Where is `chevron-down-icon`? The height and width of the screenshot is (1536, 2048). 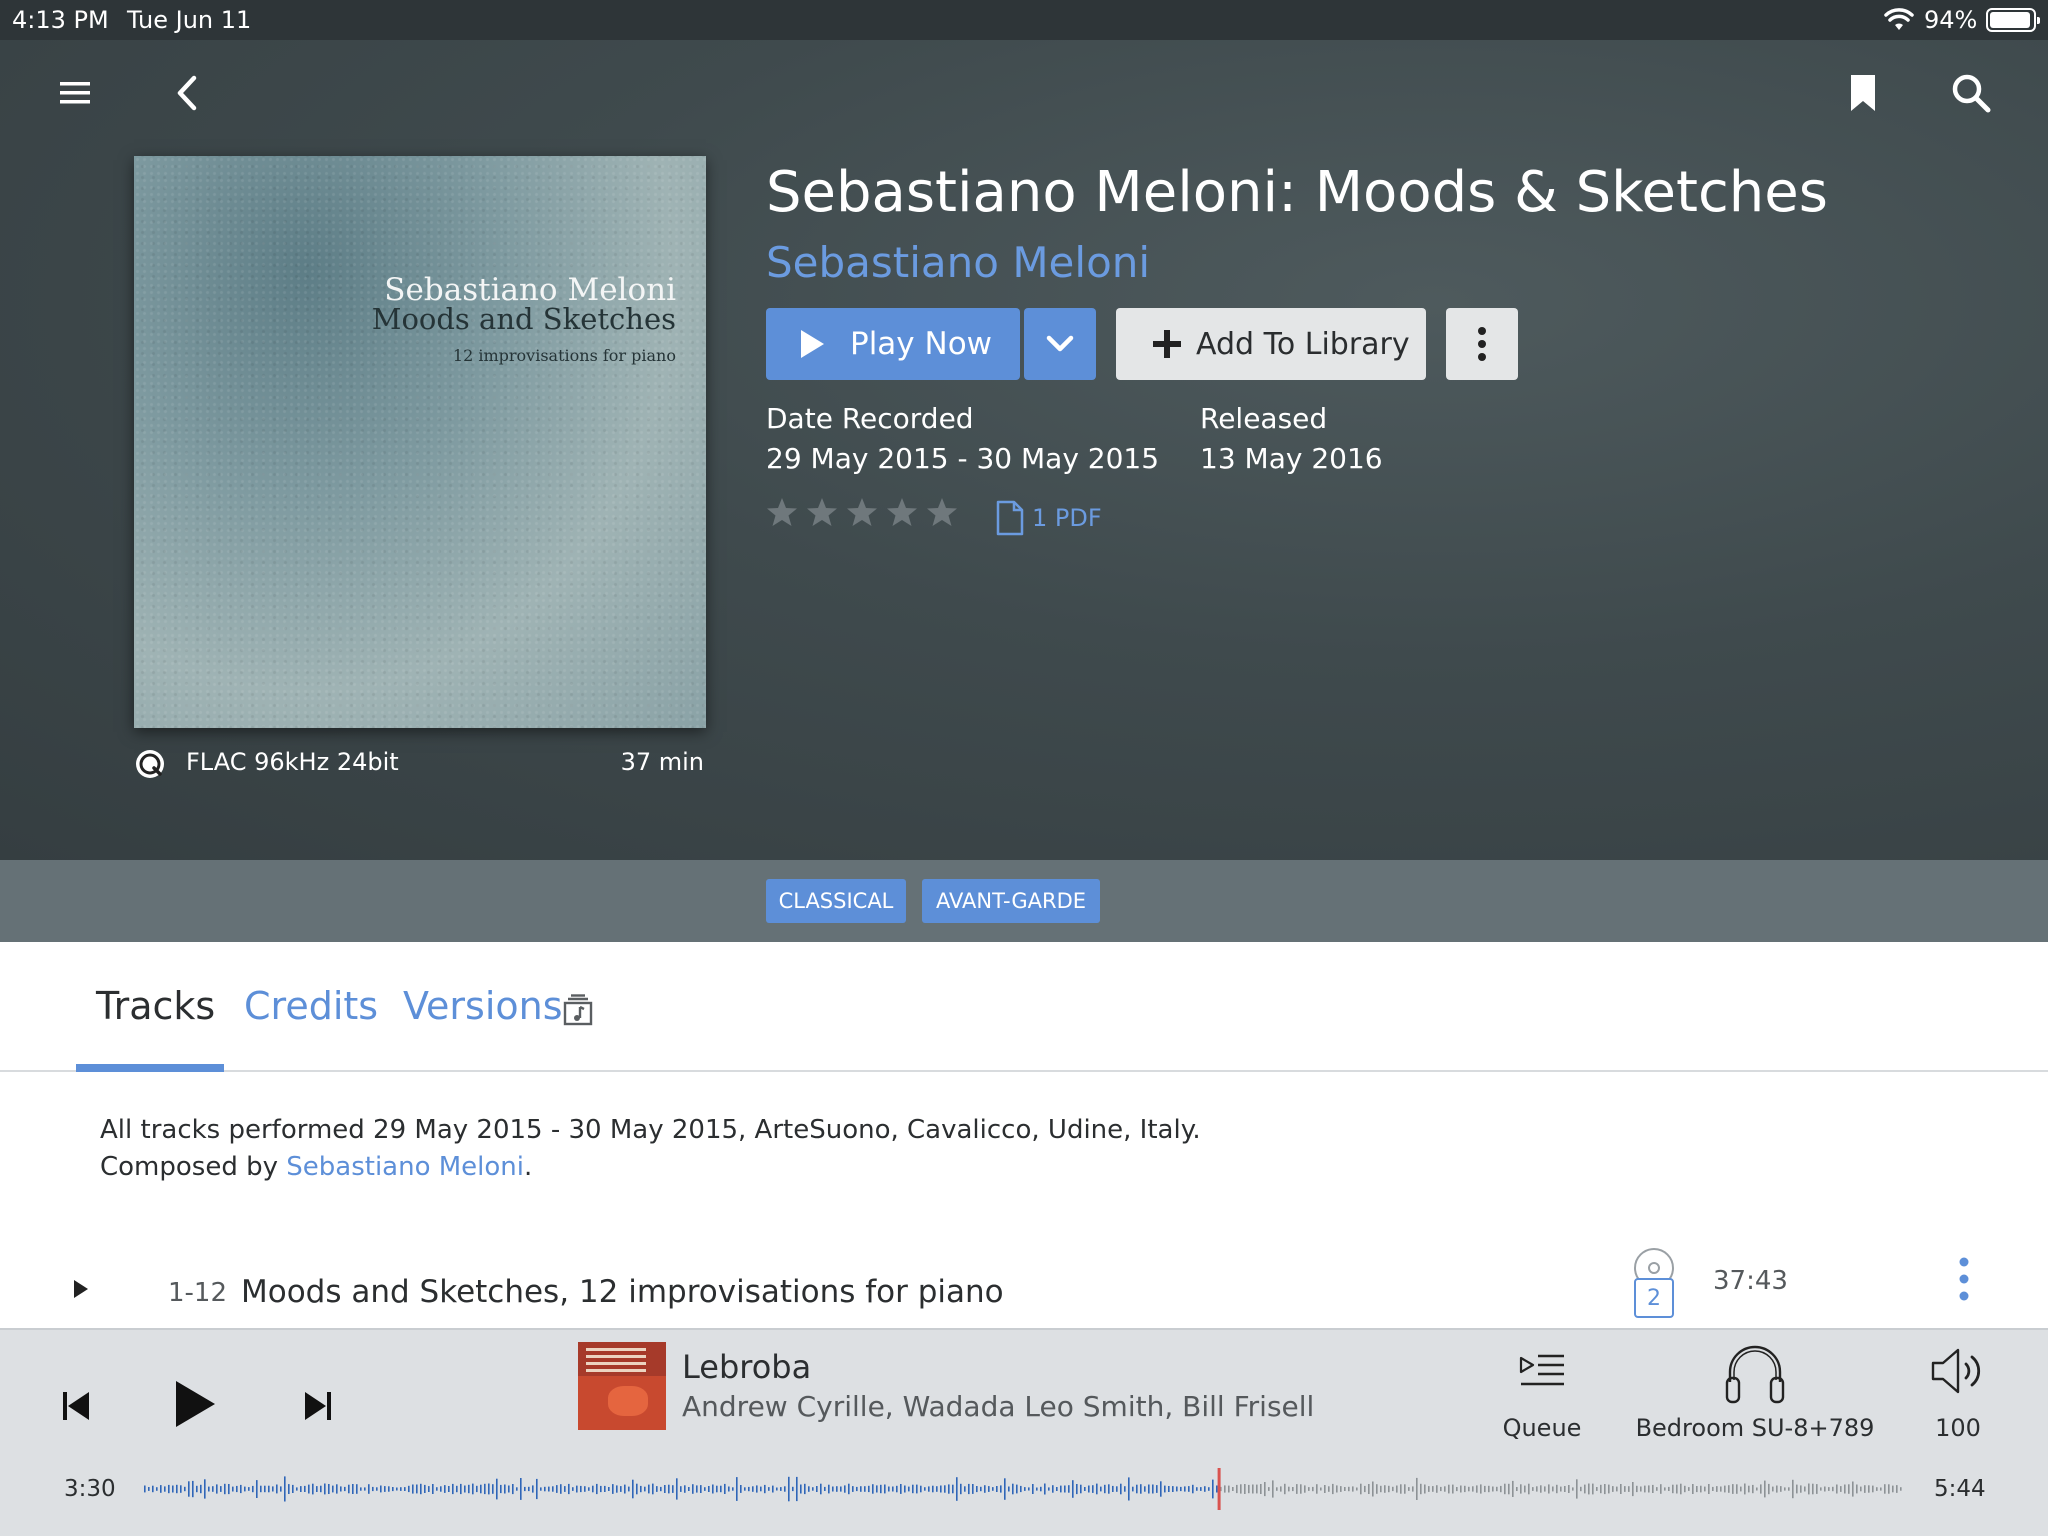 chevron-down-icon is located at coordinates (1060, 343).